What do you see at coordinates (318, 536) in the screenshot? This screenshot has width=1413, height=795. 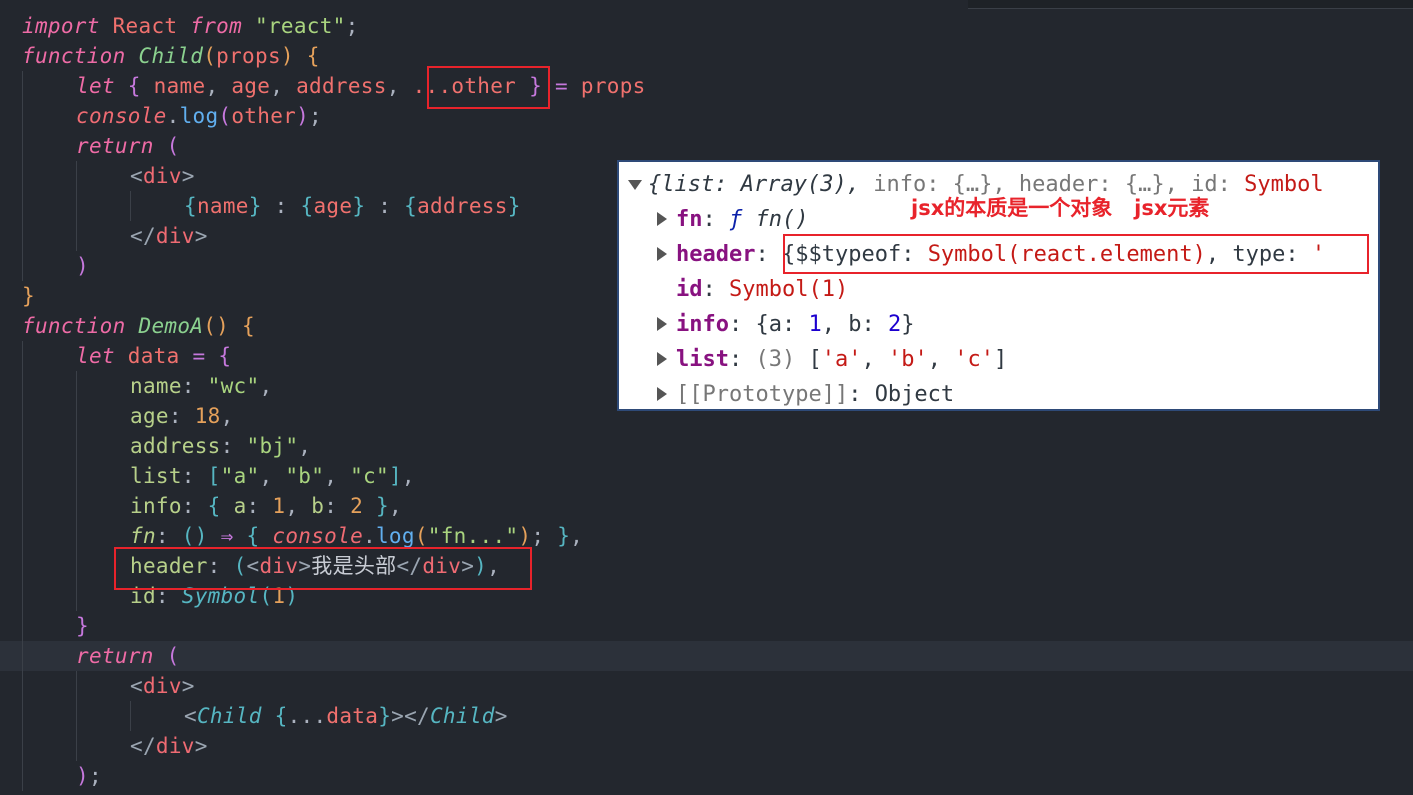 I see `code-token: console` at bounding box center [318, 536].